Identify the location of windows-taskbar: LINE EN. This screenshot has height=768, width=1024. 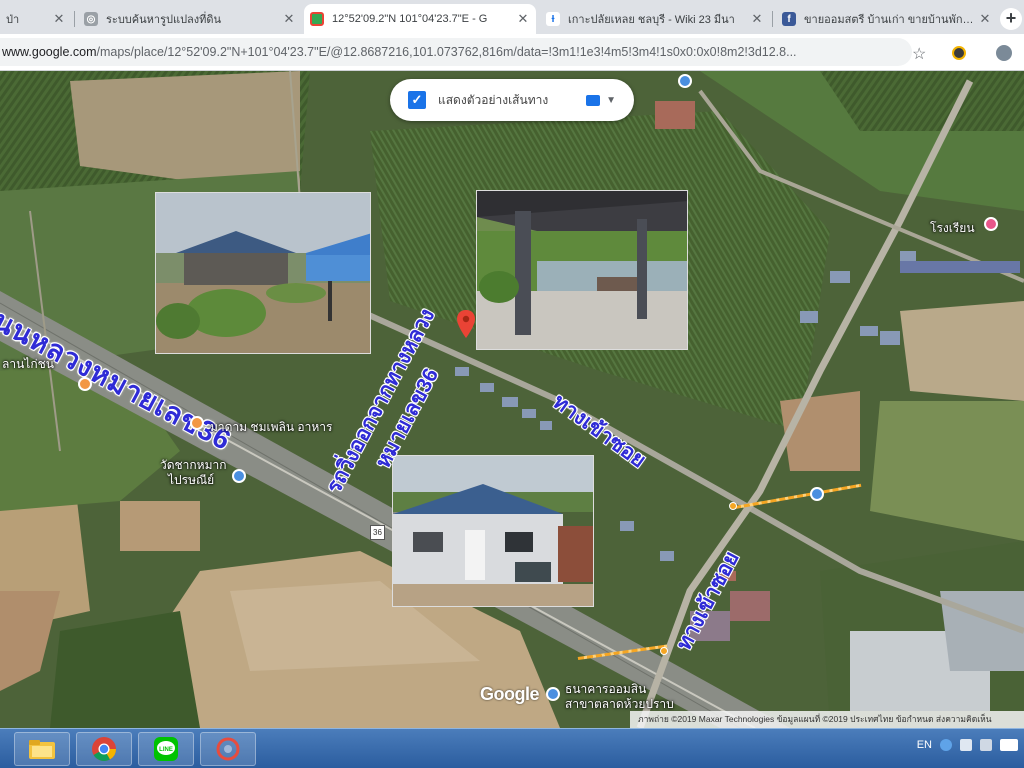
(512, 748).